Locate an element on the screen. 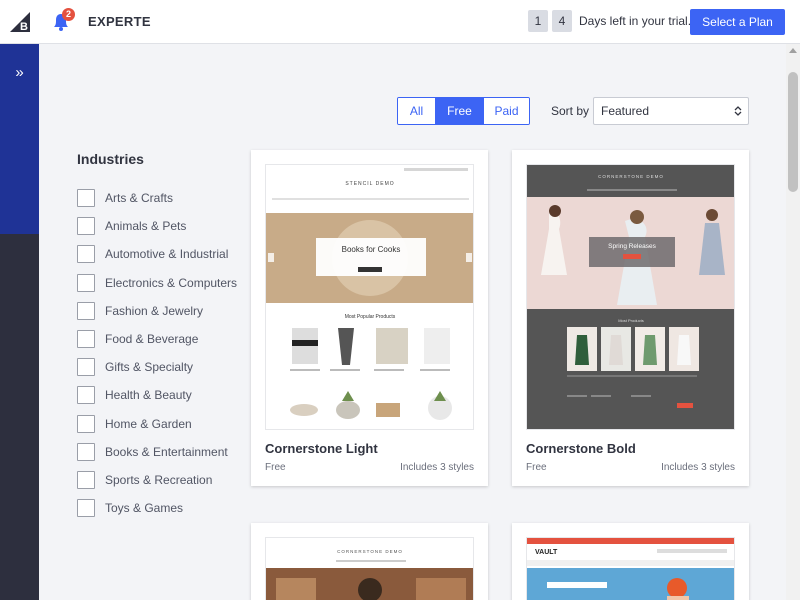  industry-item: Animals & Pets is located at coordinates (157, 226).